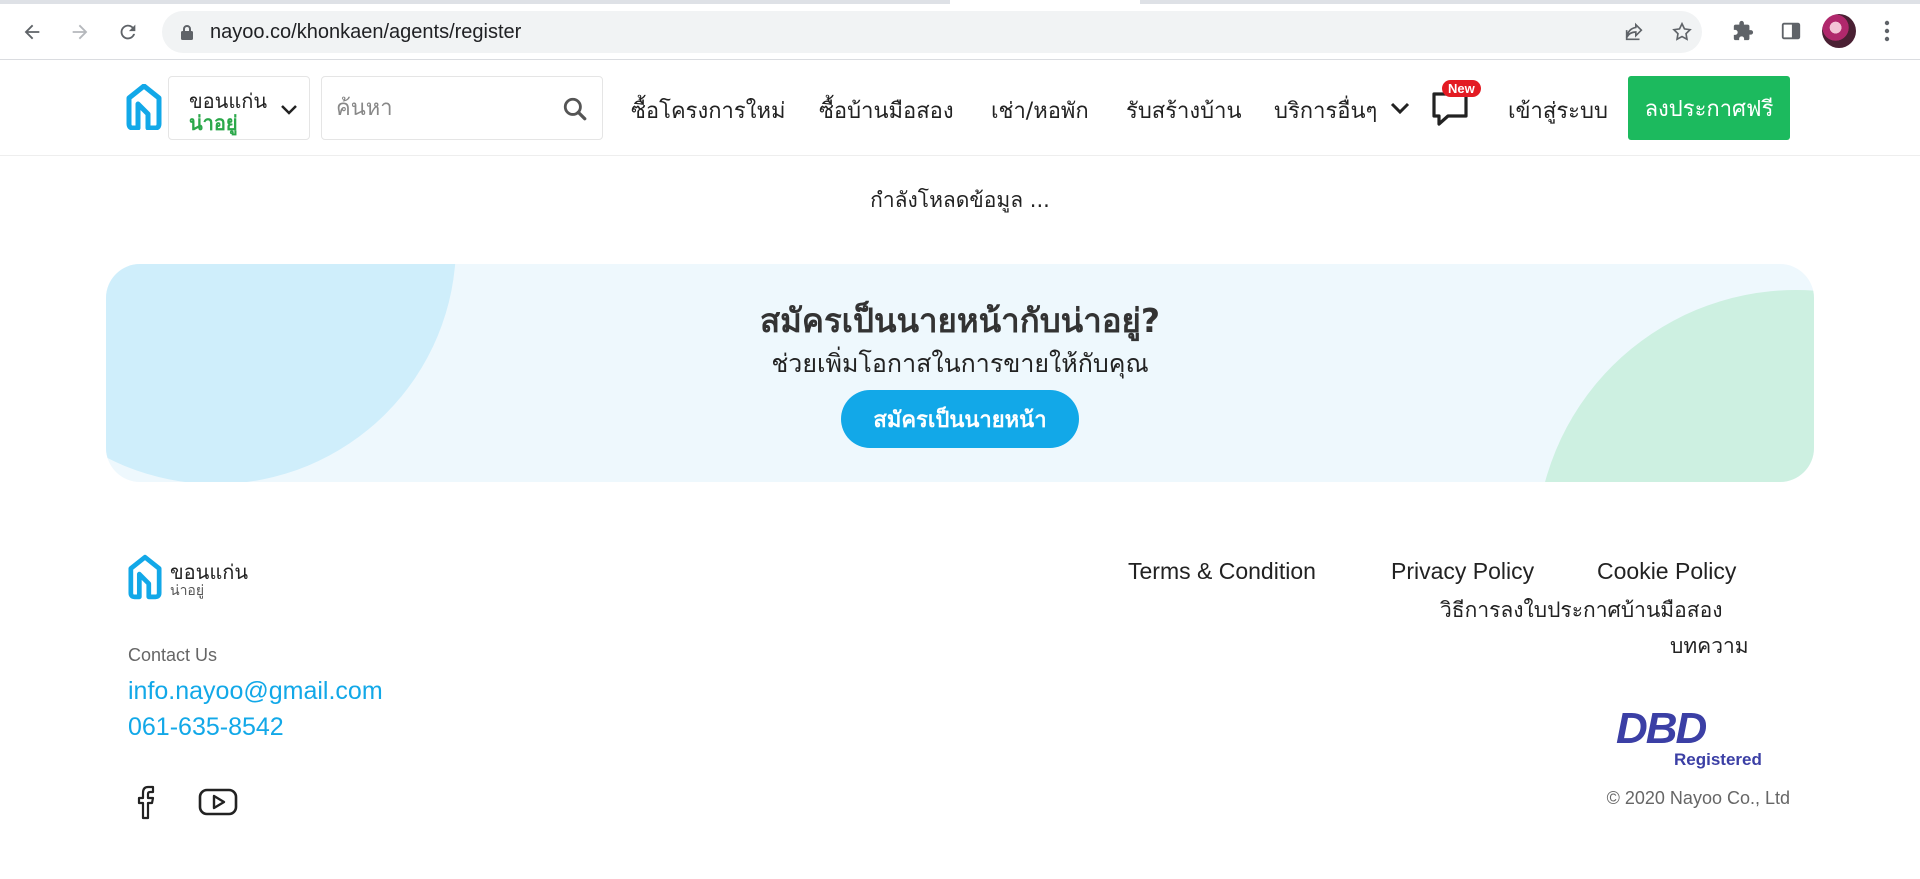 The image size is (1920, 879). Describe the element at coordinates (144, 107) in the screenshot. I see `nayoo-logo-icon` at that location.